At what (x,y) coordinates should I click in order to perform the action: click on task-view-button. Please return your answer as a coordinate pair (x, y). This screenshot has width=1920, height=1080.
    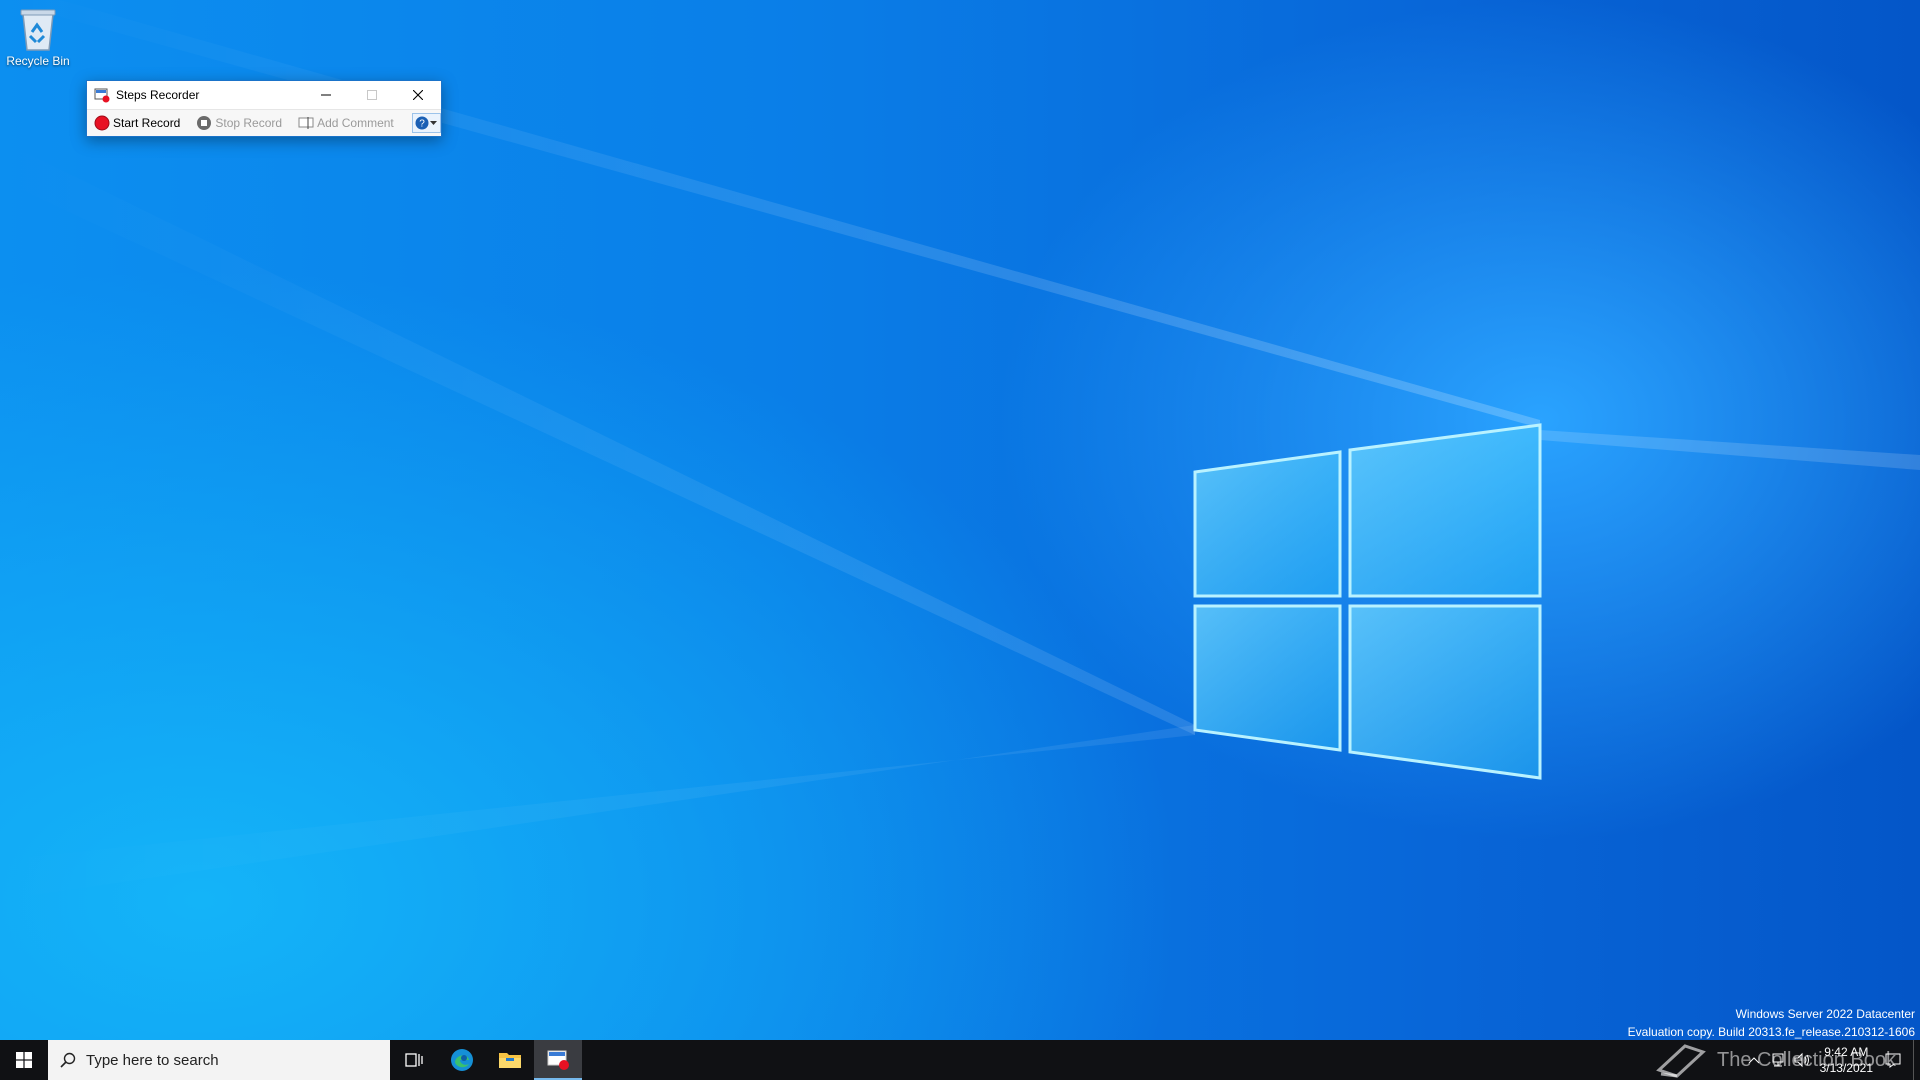
    Looking at the image, I should click on (414, 1060).